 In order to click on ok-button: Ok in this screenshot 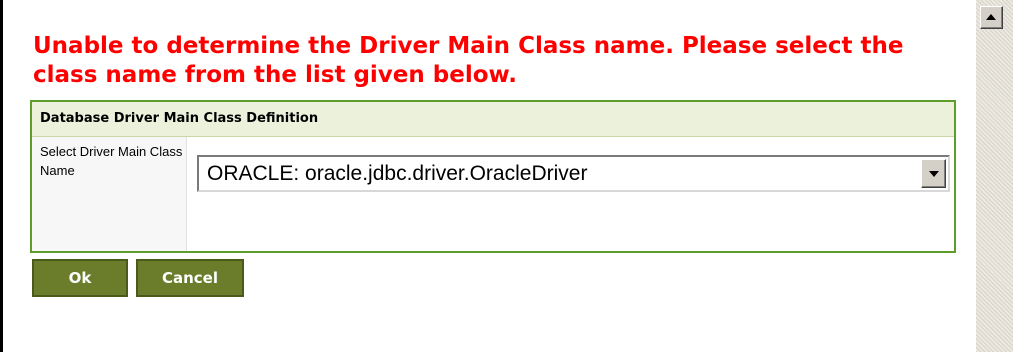, I will do `click(80, 278)`.